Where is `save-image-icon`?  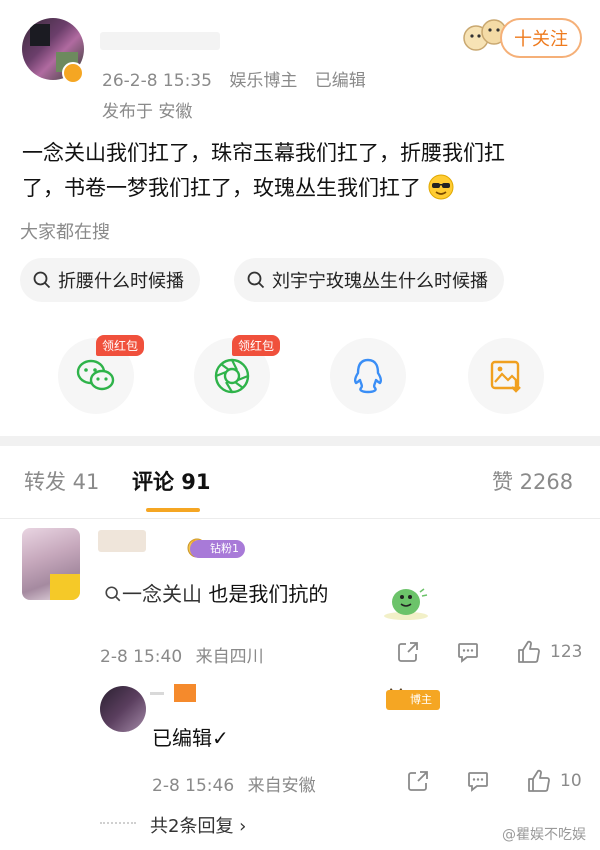
save-image-icon is located at coordinates (505, 376).